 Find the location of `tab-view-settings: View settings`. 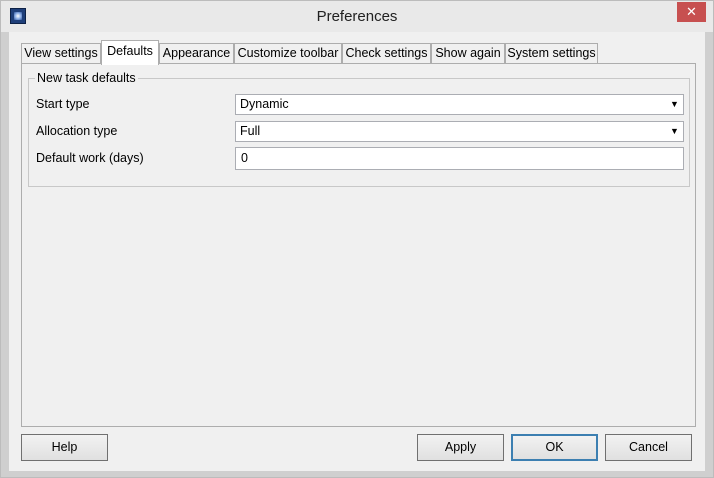

tab-view-settings: View settings is located at coordinates (61, 53).